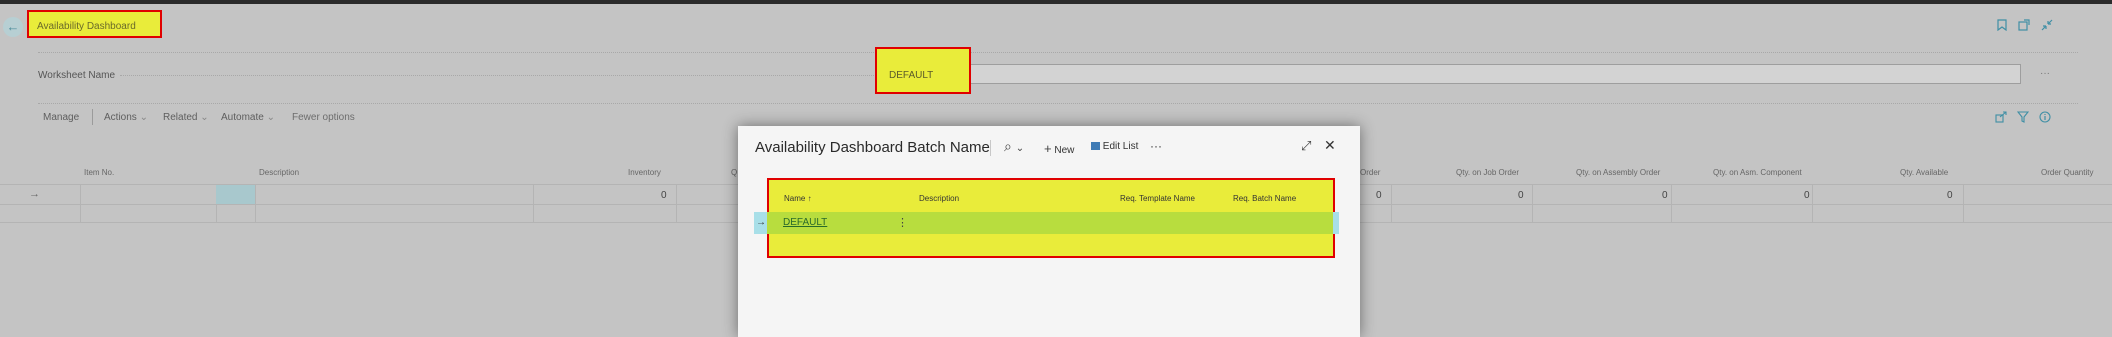 Image resolution: width=2112 pixels, height=337 pixels. What do you see at coordinates (1370, 172) in the screenshot?
I see `column-header-order: Order` at bounding box center [1370, 172].